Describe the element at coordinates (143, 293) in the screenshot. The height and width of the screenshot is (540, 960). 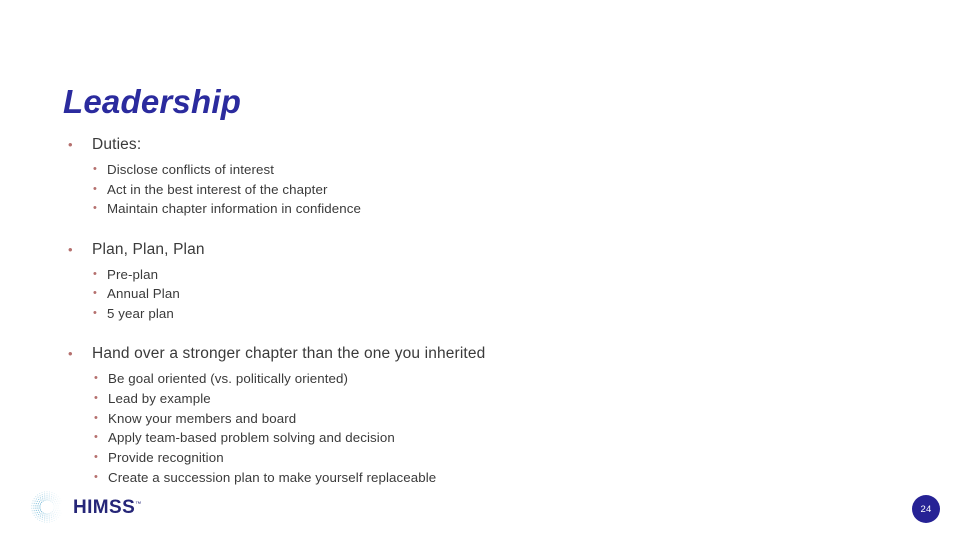
I see `list-item-label: Annual Plan` at that location.